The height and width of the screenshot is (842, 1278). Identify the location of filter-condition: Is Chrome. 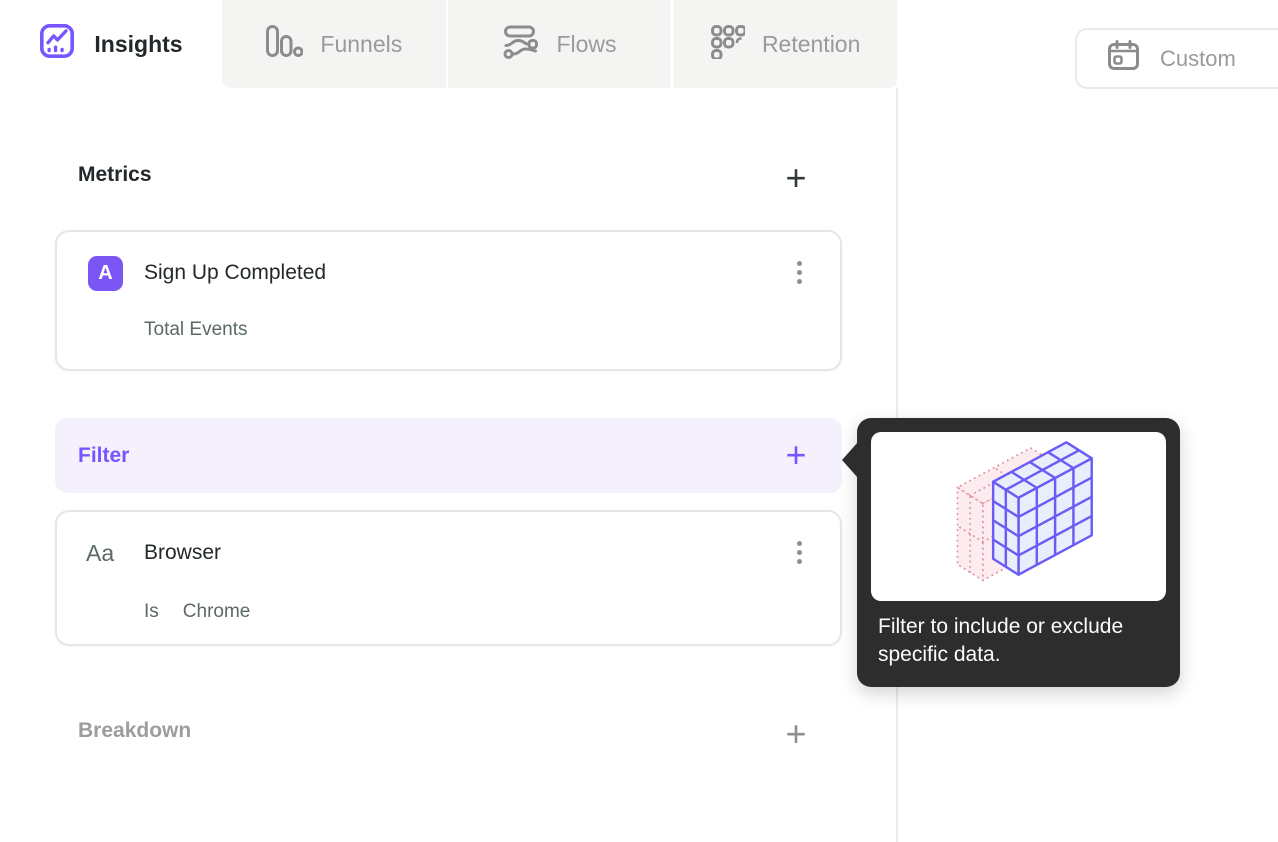
(197, 612).